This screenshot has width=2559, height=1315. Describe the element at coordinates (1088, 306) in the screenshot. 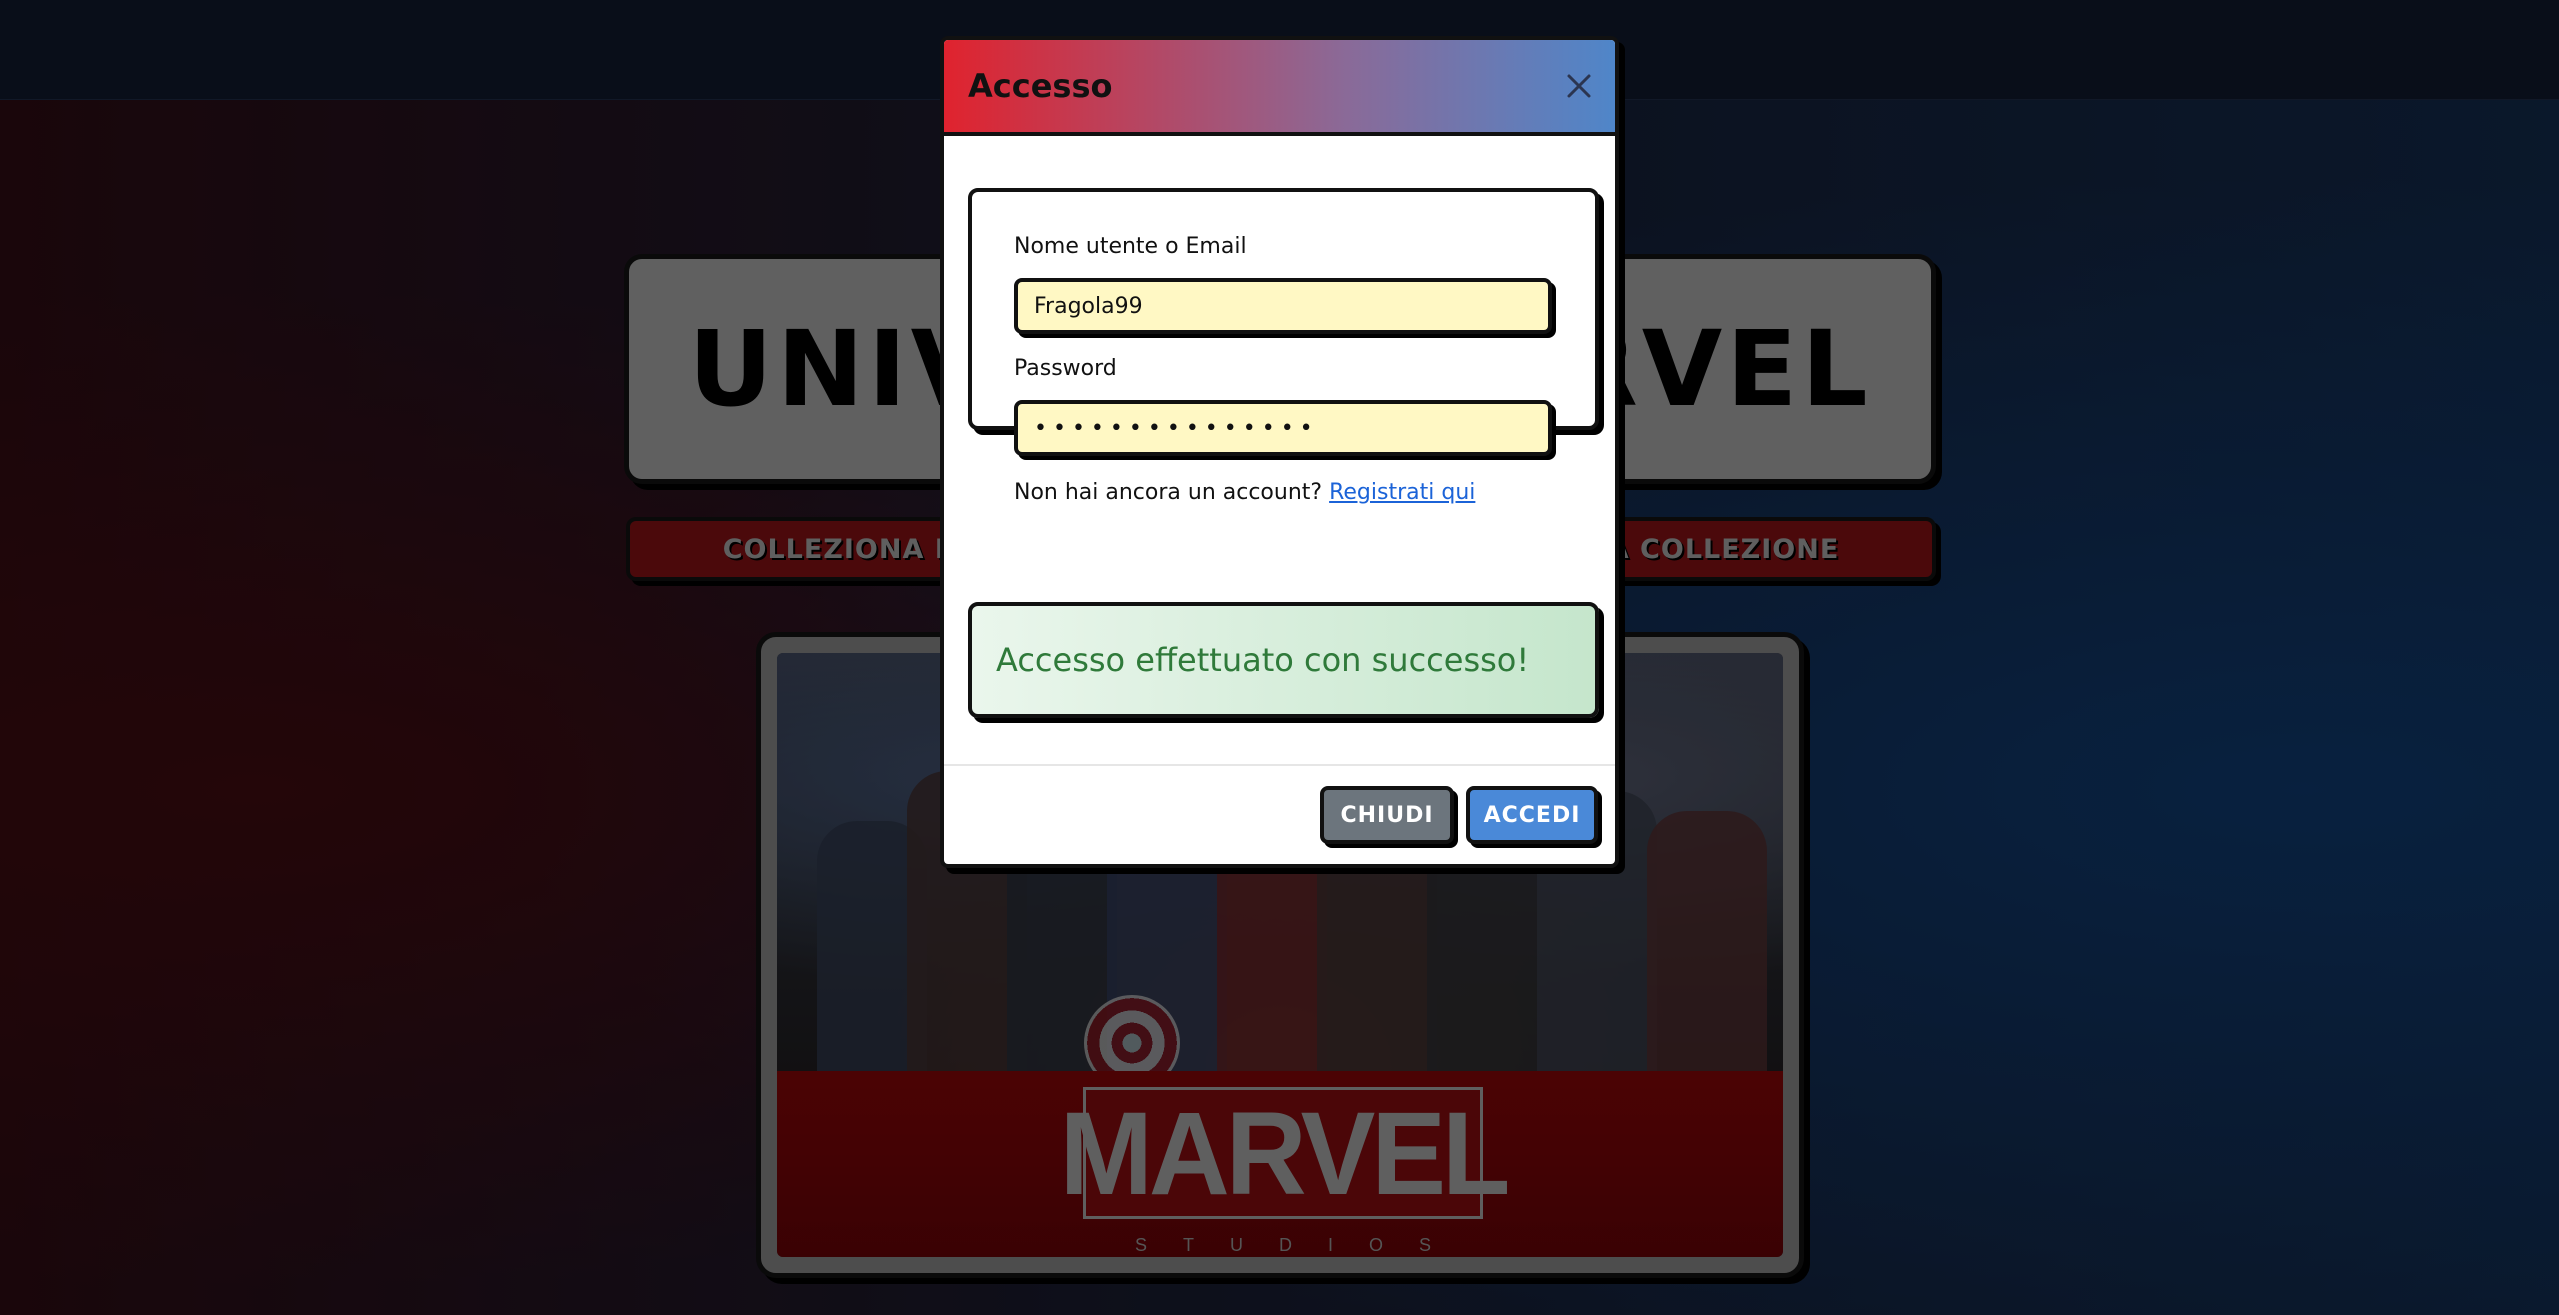

I see `username-value: Fragola99` at that location.